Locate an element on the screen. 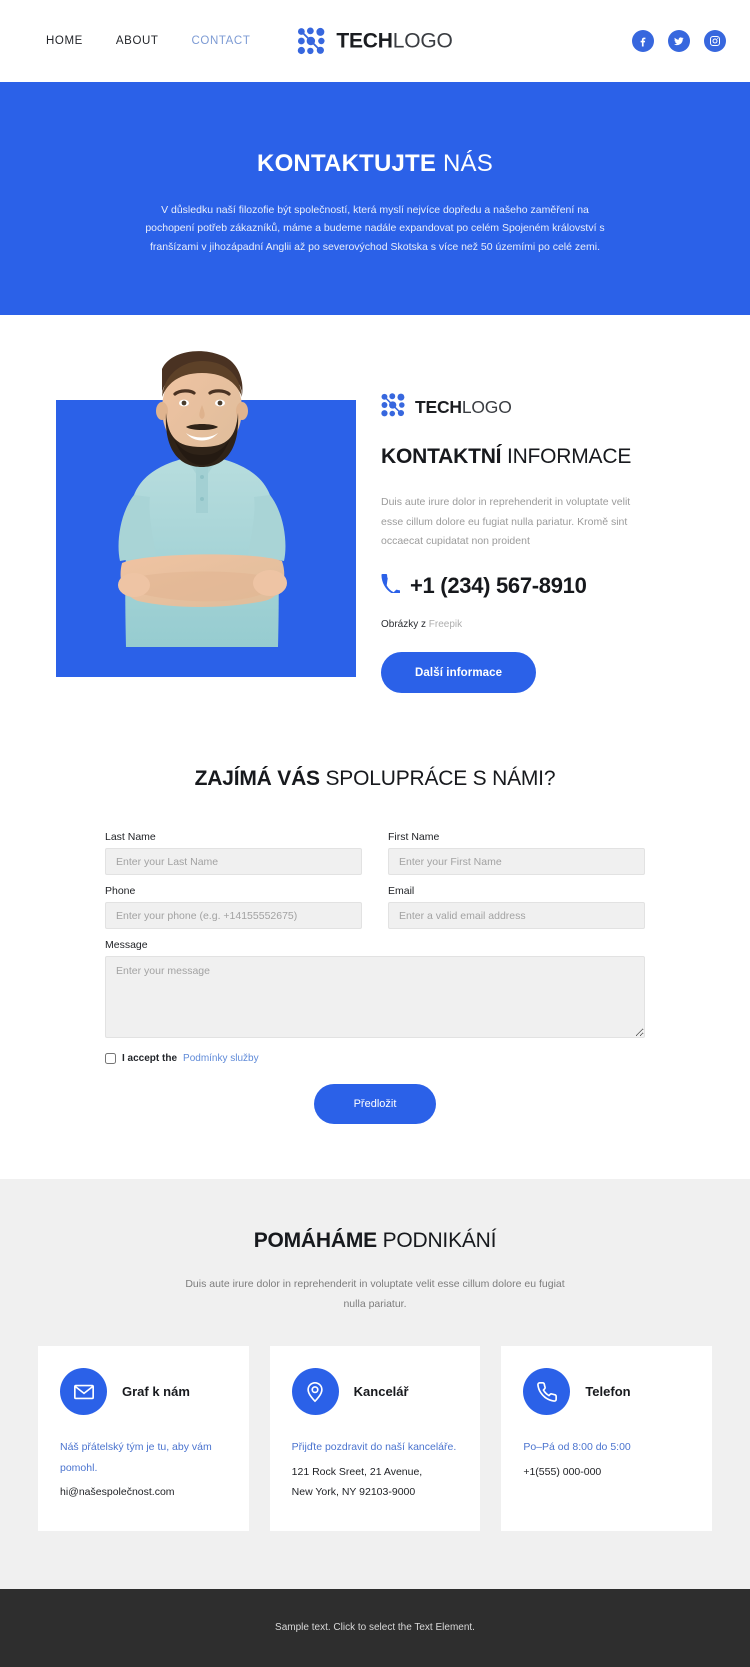  field-first-name: First Name is located at coordinates (516, 853).